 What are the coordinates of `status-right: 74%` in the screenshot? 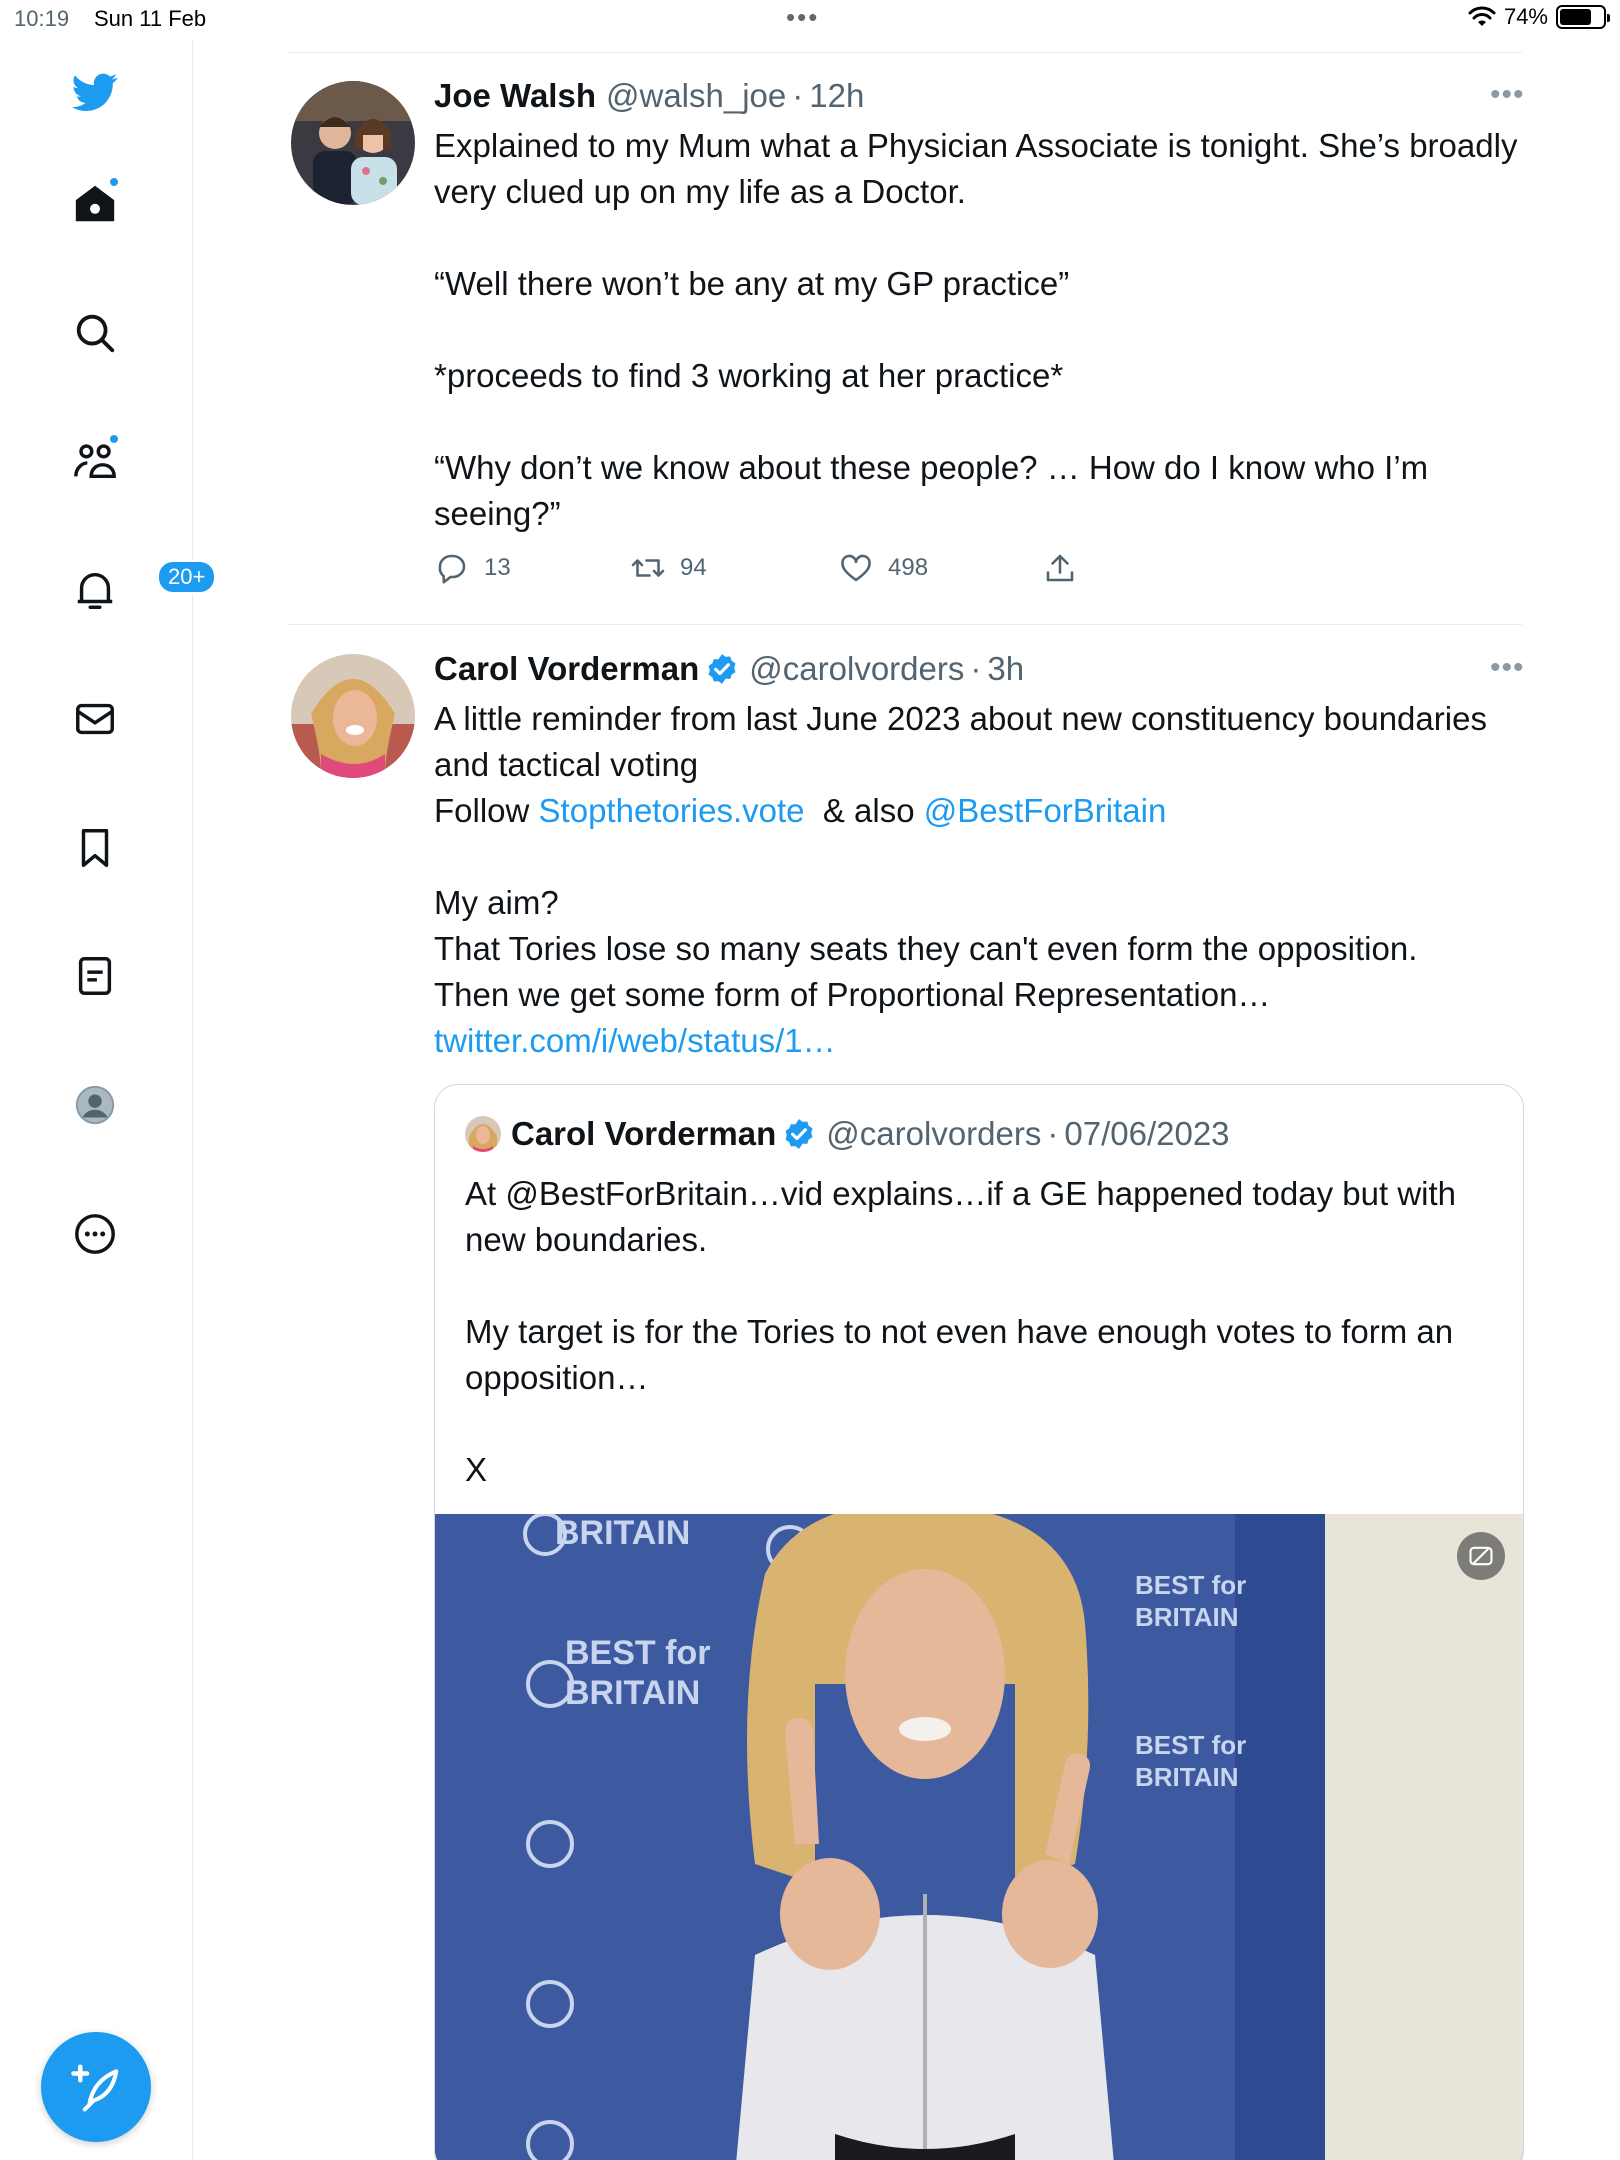 It's located at (1539, 17).